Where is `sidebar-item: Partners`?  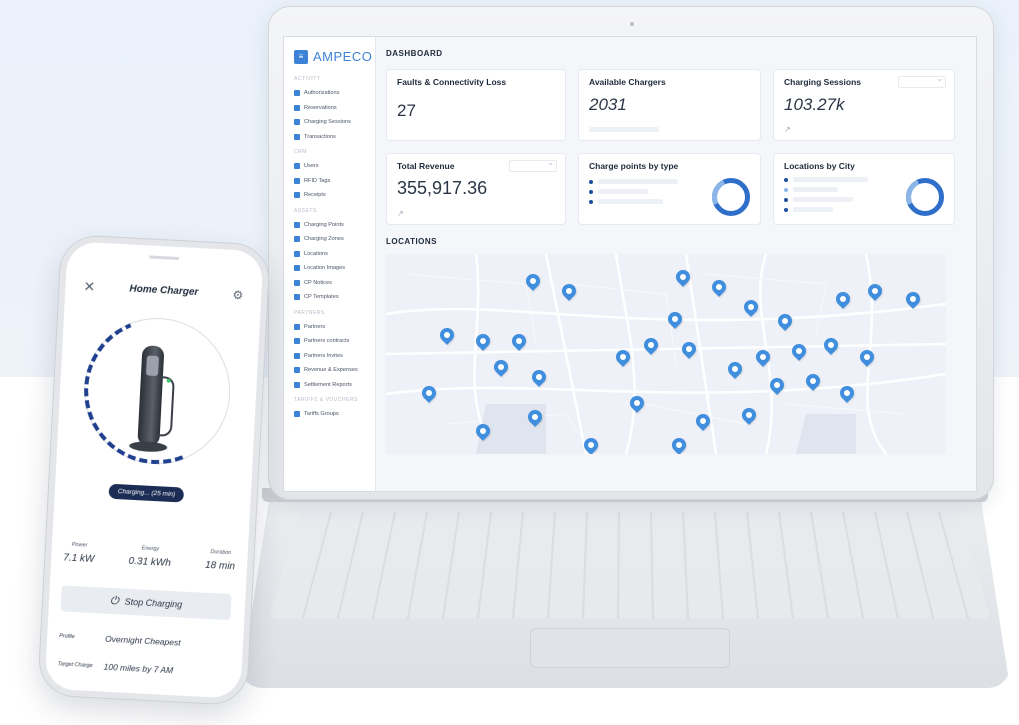 sidebar-item: Partners is located at coordinates (334, 327).